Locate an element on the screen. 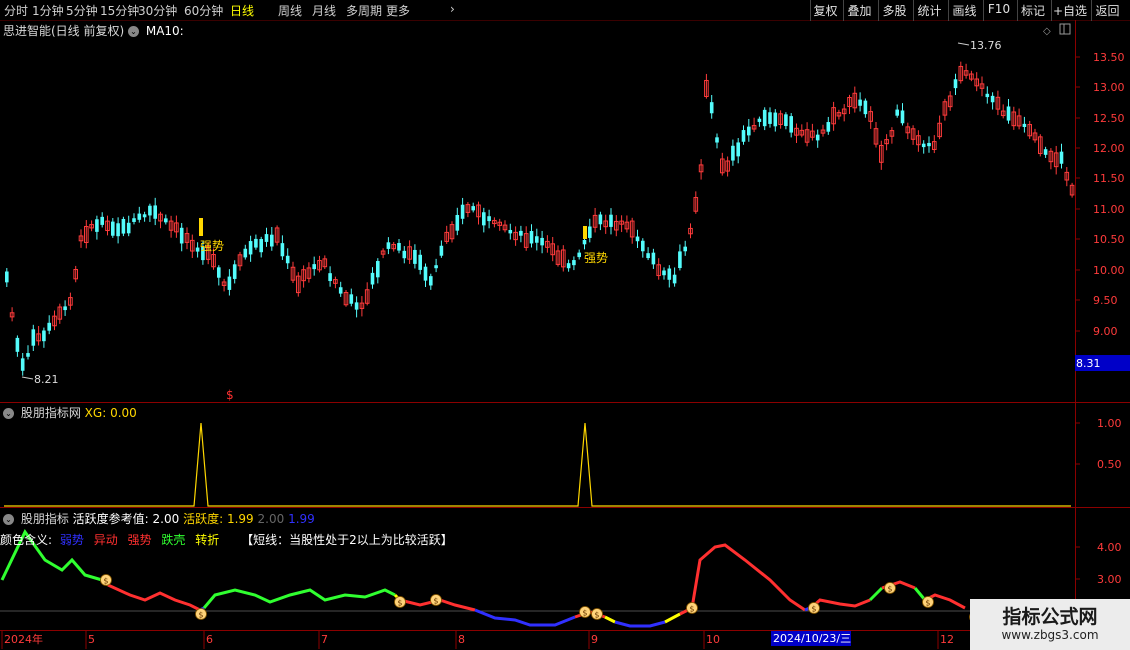 This screenshot has height=650, width=1130. price-tick-label: 13.50 is located at coordinates (1109, 57).